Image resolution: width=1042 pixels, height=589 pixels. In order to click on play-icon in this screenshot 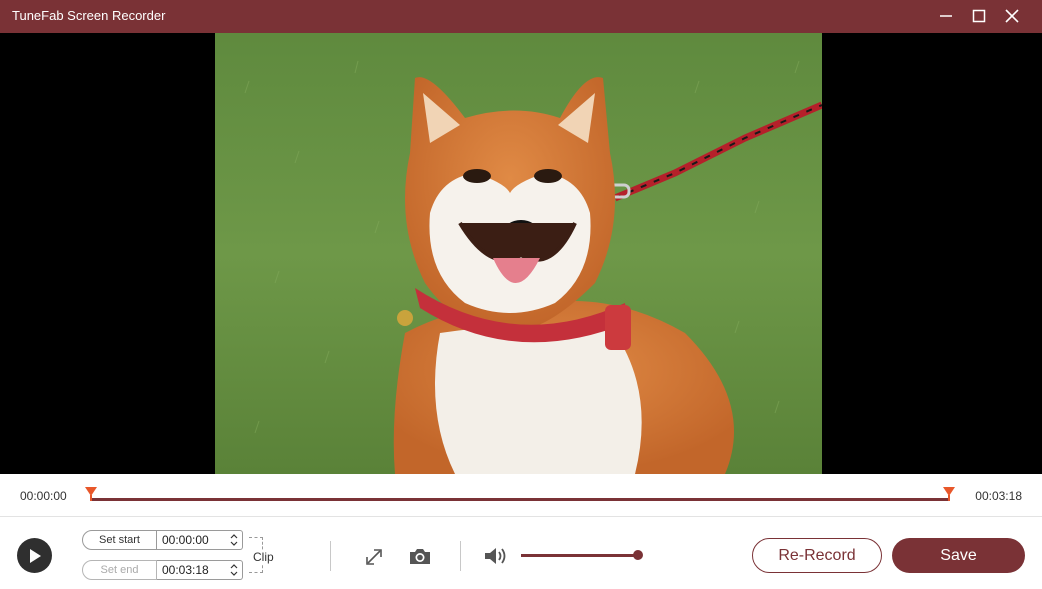, I will do `click(35, 555)`.